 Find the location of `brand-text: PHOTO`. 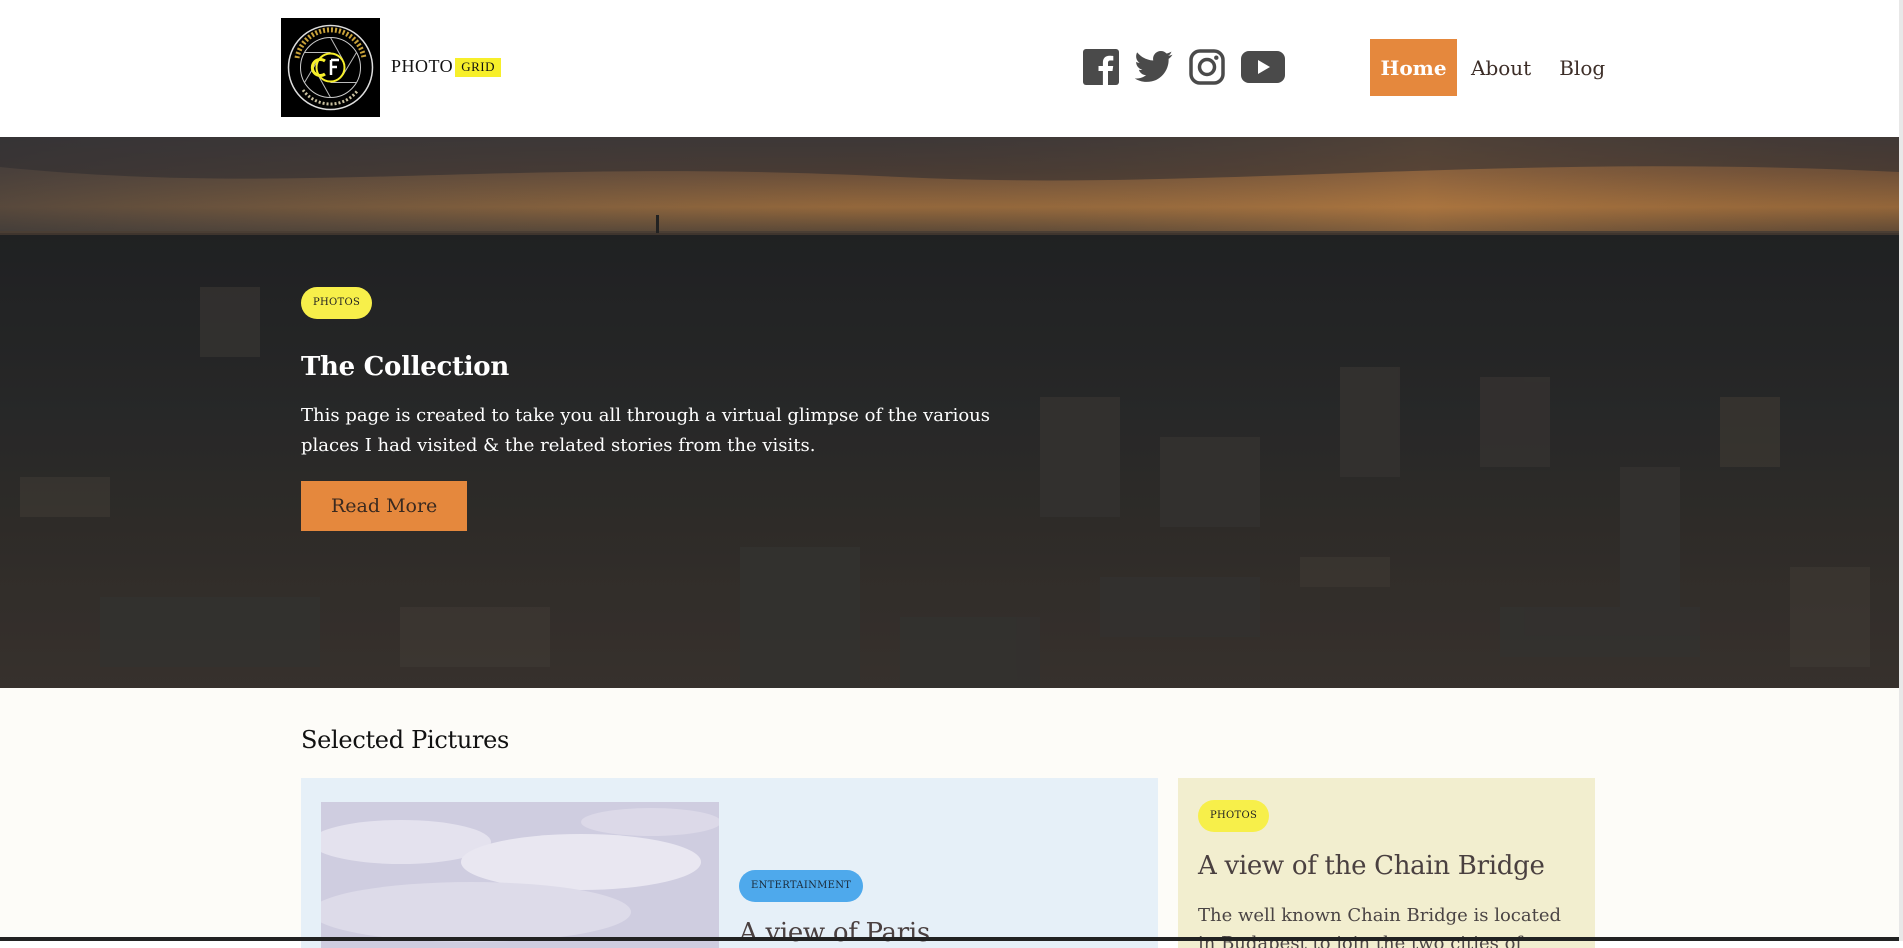

brand-text: PHOTO is located at coordinates (422, 66).